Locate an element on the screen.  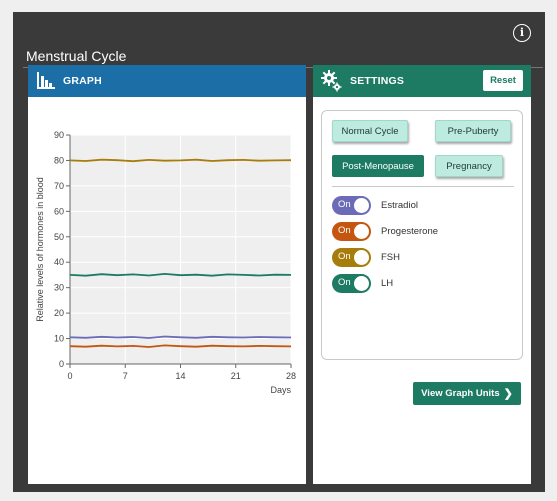
y-axis-label: Relative levels of hormones in blood is located at coordinates (40, 249).